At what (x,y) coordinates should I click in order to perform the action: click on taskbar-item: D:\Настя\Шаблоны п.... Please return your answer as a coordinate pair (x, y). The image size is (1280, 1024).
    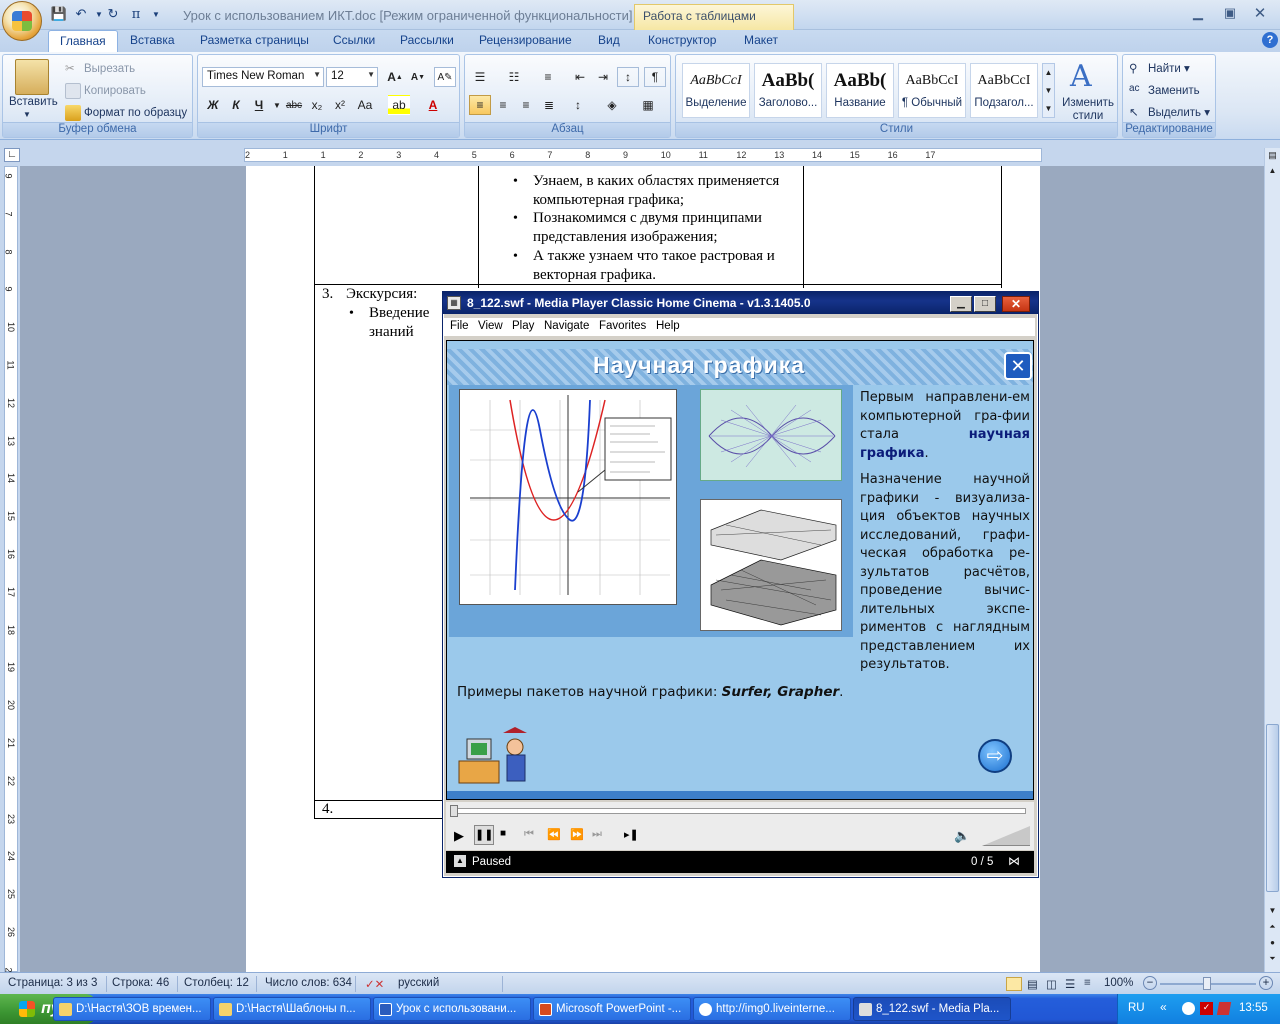
    Looking at the image, I should click on (292, 1009).